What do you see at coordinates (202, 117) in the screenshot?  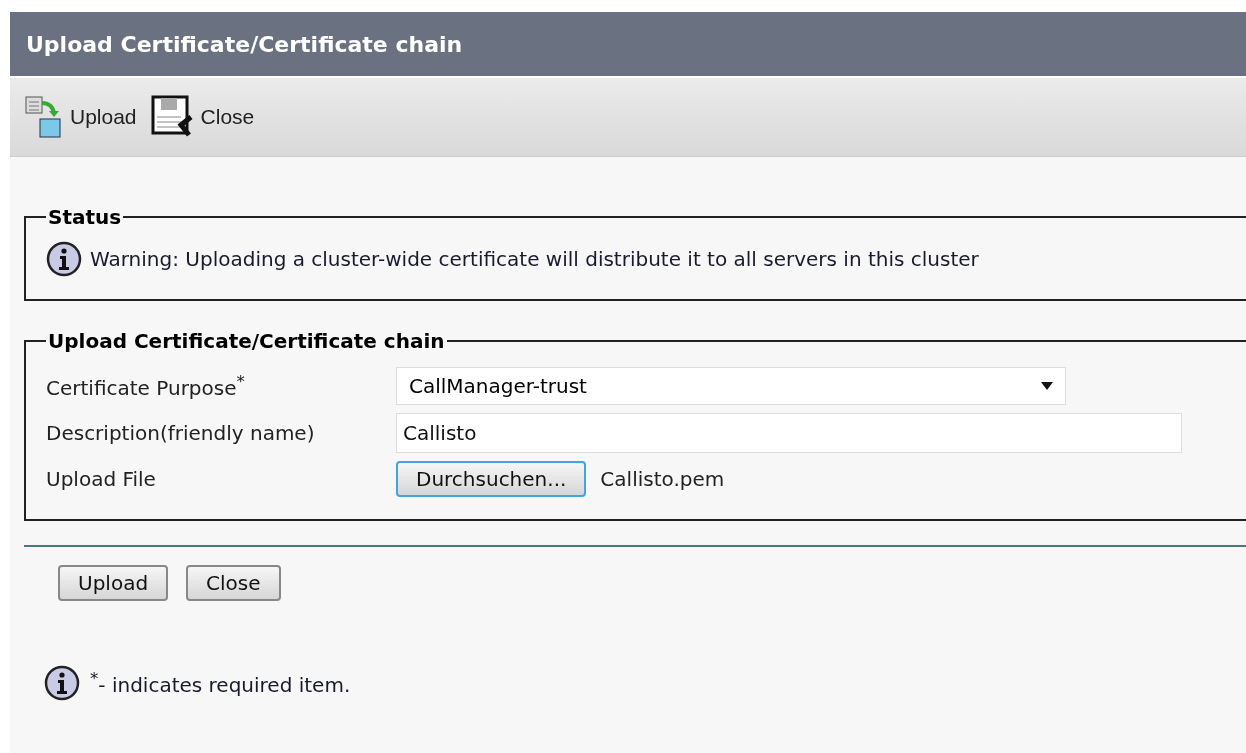 I see `toolbar-button: Close` at bounding box center [202, 117].